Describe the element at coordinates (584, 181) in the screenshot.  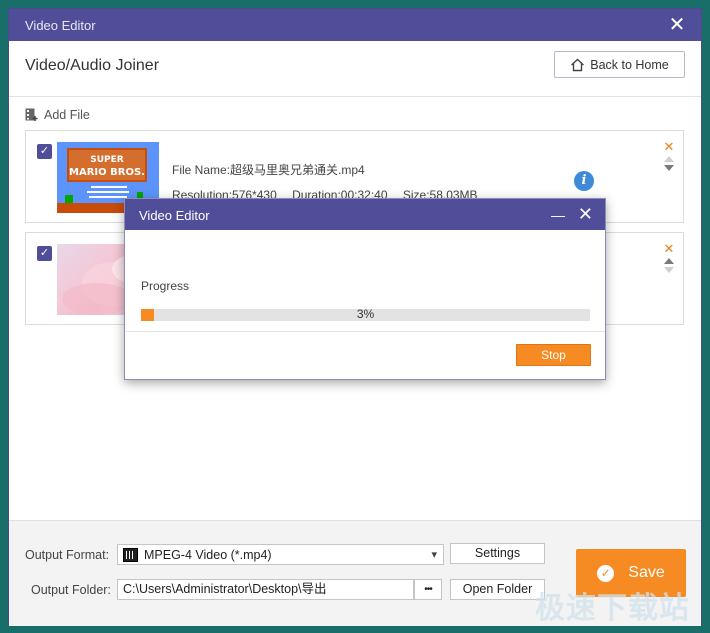
I see `info-icon: i` at that location.